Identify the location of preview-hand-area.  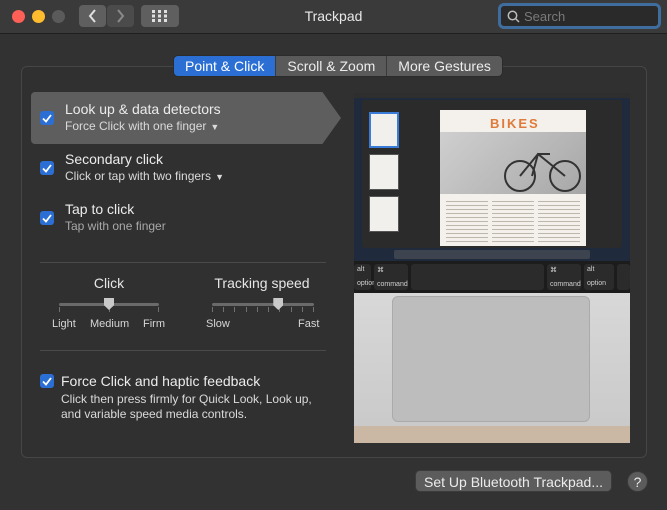
(492, 434).